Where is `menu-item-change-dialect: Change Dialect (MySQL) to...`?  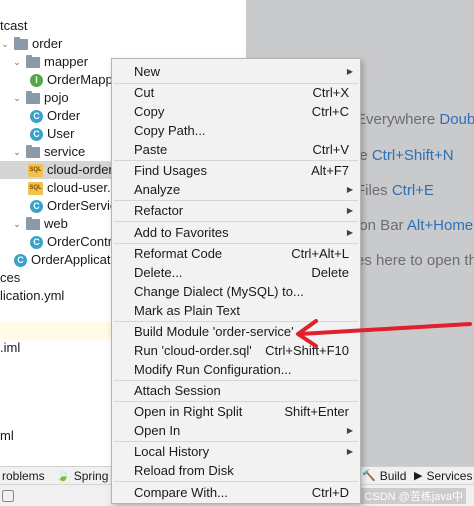 menu-item-change-dialect: Change Dialect (MySQL) to... is located at coordinates (236, 291).